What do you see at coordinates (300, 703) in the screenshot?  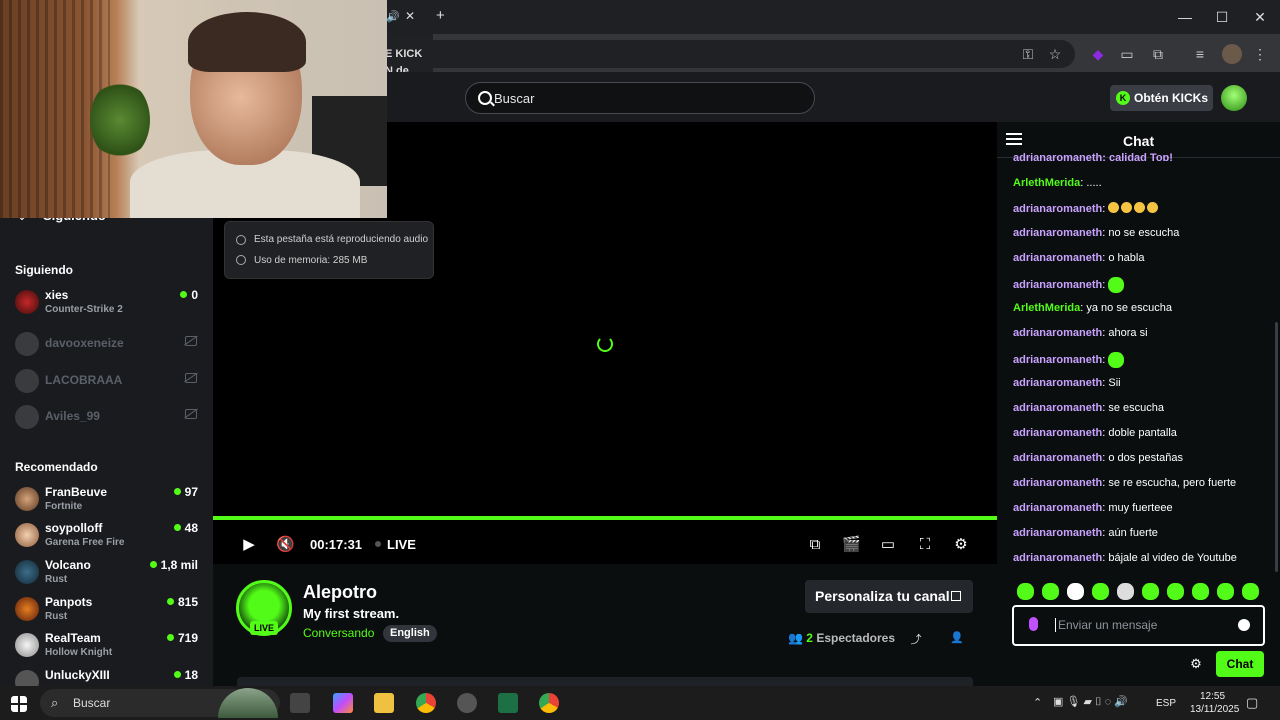 I see `task-view-icon` at bounding box center [300, 703].